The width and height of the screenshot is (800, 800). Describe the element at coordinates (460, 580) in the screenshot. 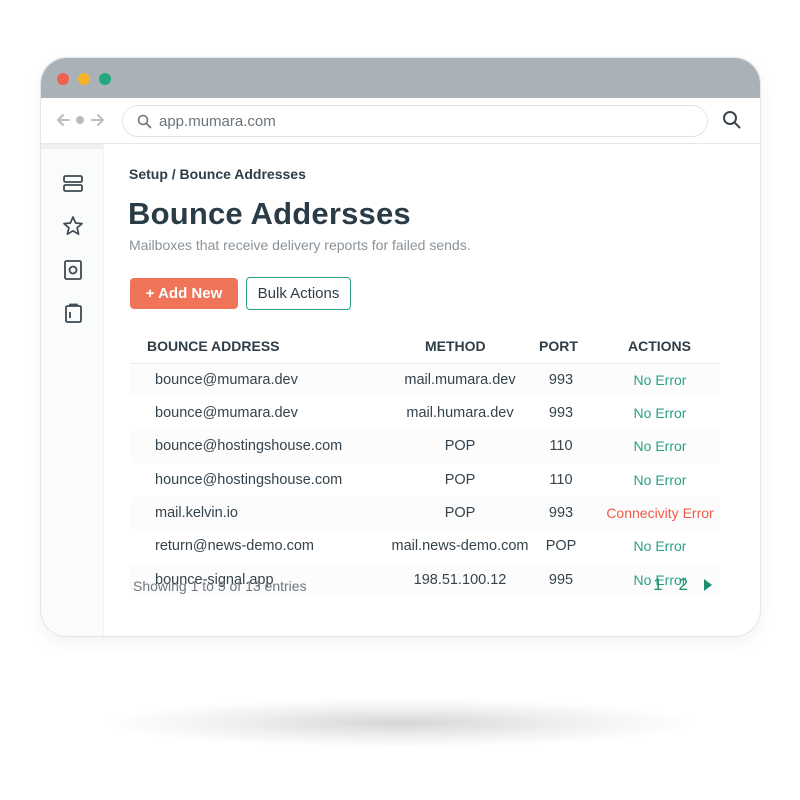

I see `cell-method: 198.51.100.12` at that location.